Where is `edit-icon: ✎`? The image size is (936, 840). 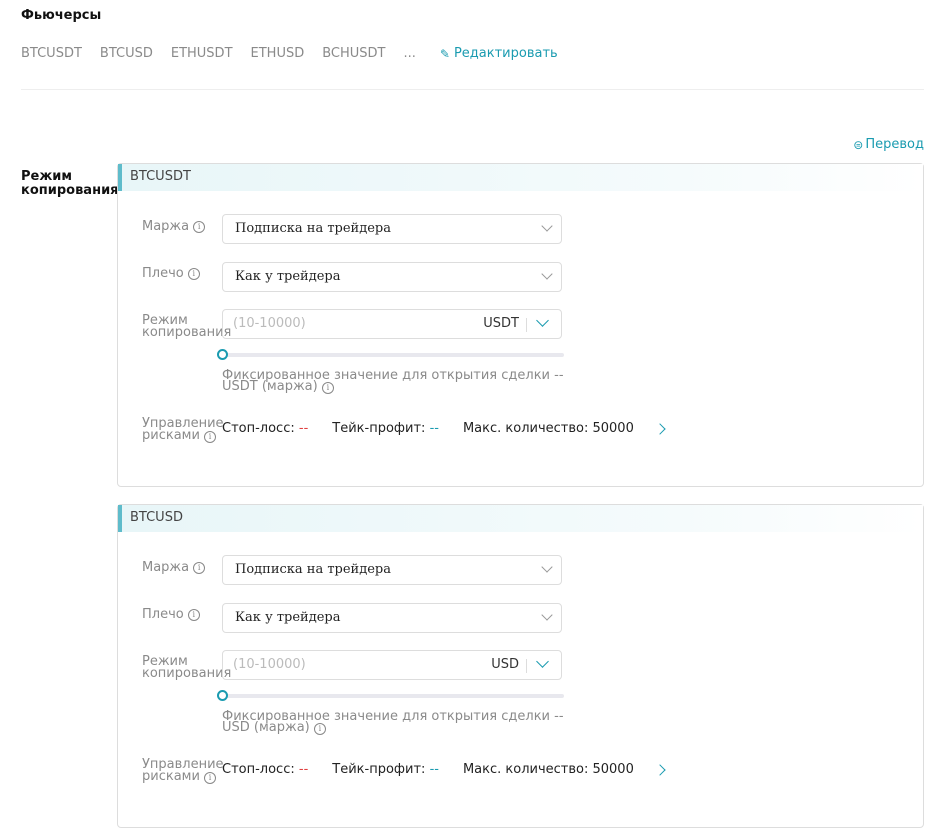
edit-icon: ✎ is located at coordinates (444, 53).